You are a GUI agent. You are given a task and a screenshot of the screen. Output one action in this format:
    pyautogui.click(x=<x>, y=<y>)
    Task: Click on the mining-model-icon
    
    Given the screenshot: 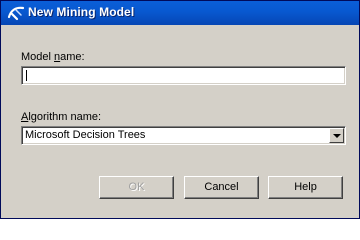 What is the action you would take?
    pyautogui.click(x=16, y=13)
    